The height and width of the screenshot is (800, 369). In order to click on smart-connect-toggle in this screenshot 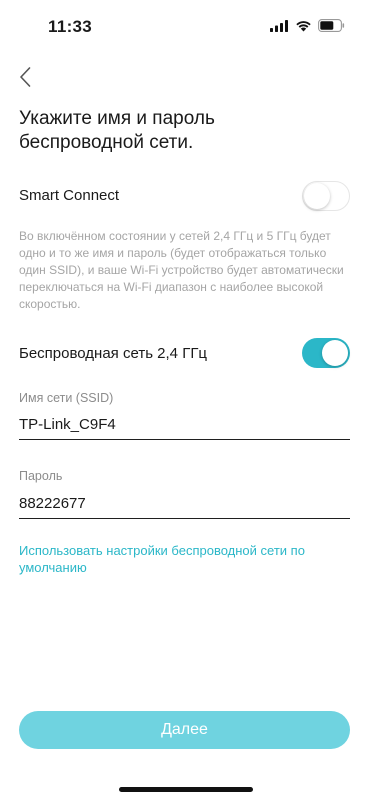, I will do `click(326, 196)`.